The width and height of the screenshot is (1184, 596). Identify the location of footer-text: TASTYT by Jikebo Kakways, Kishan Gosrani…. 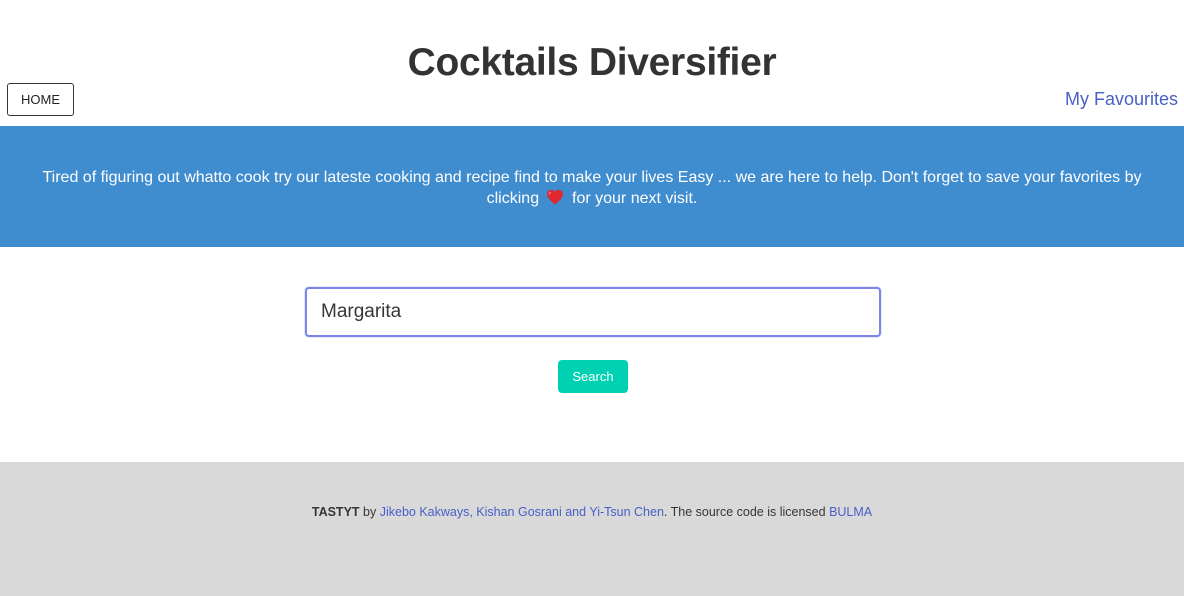
(592, 512).